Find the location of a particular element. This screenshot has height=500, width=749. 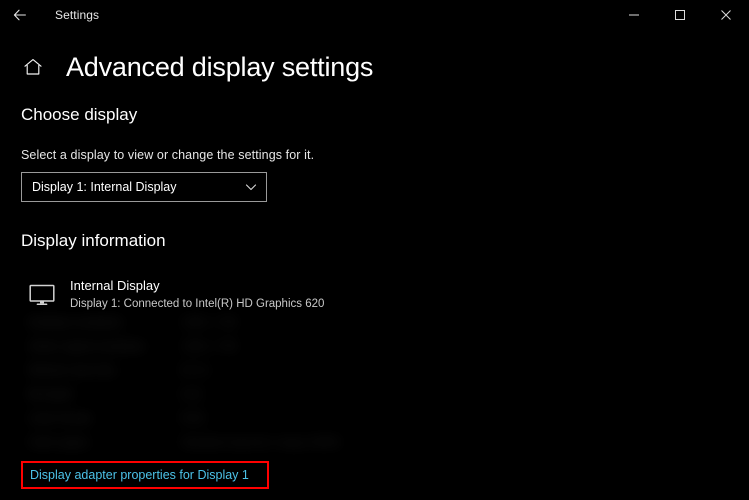

table-row: Refresh rate (Hz) 60 Hz is located at coordinates (208, 371).